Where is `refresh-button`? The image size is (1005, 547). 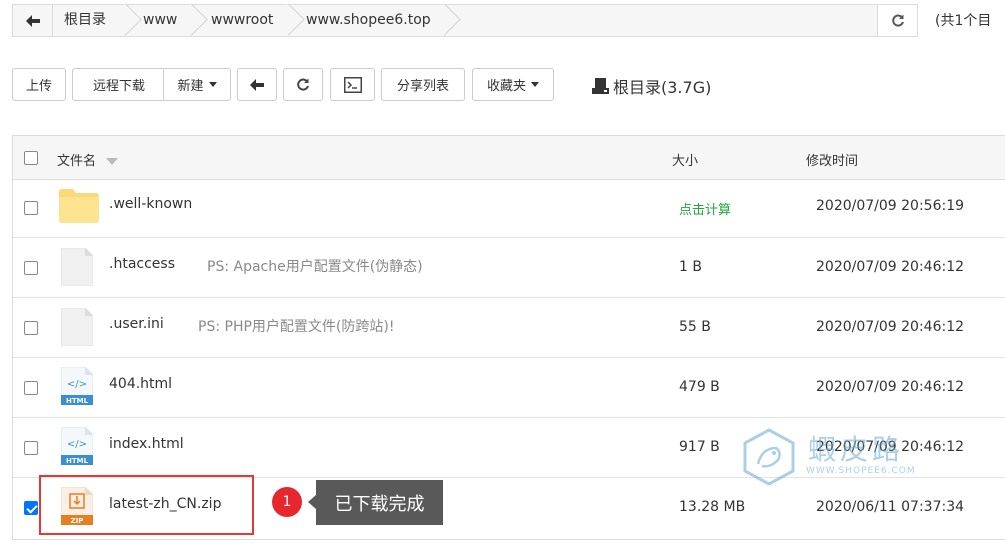 refresh-button is located at coordinates (303, 84).